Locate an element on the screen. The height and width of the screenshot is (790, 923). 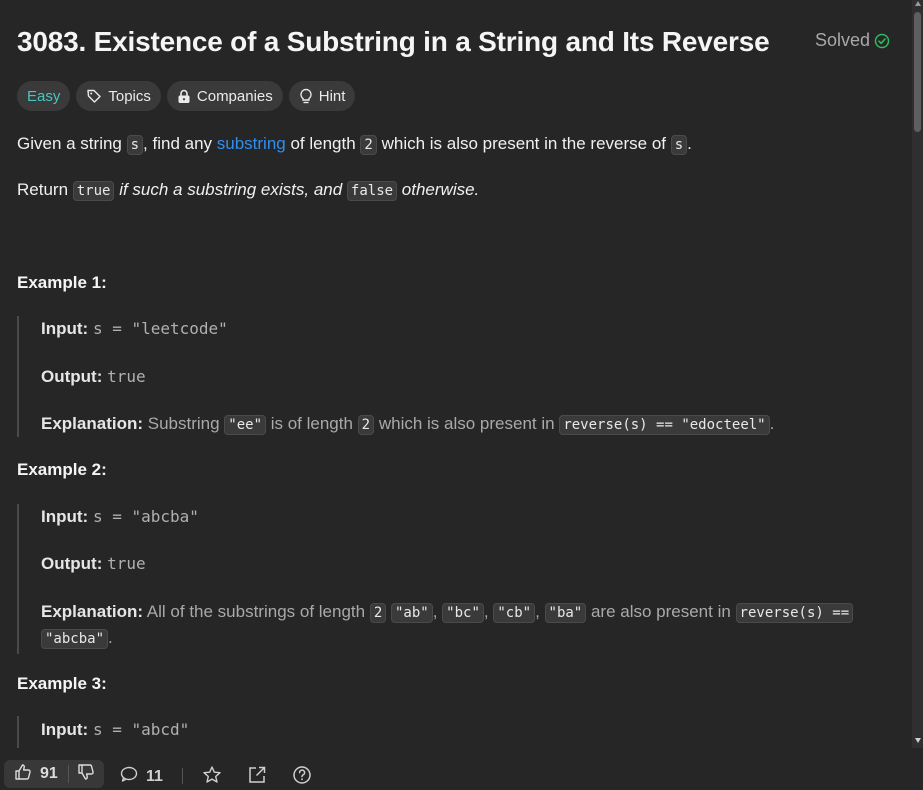
example-1-input: Input: s = "leetcode" is located at coordinates (134, 329).